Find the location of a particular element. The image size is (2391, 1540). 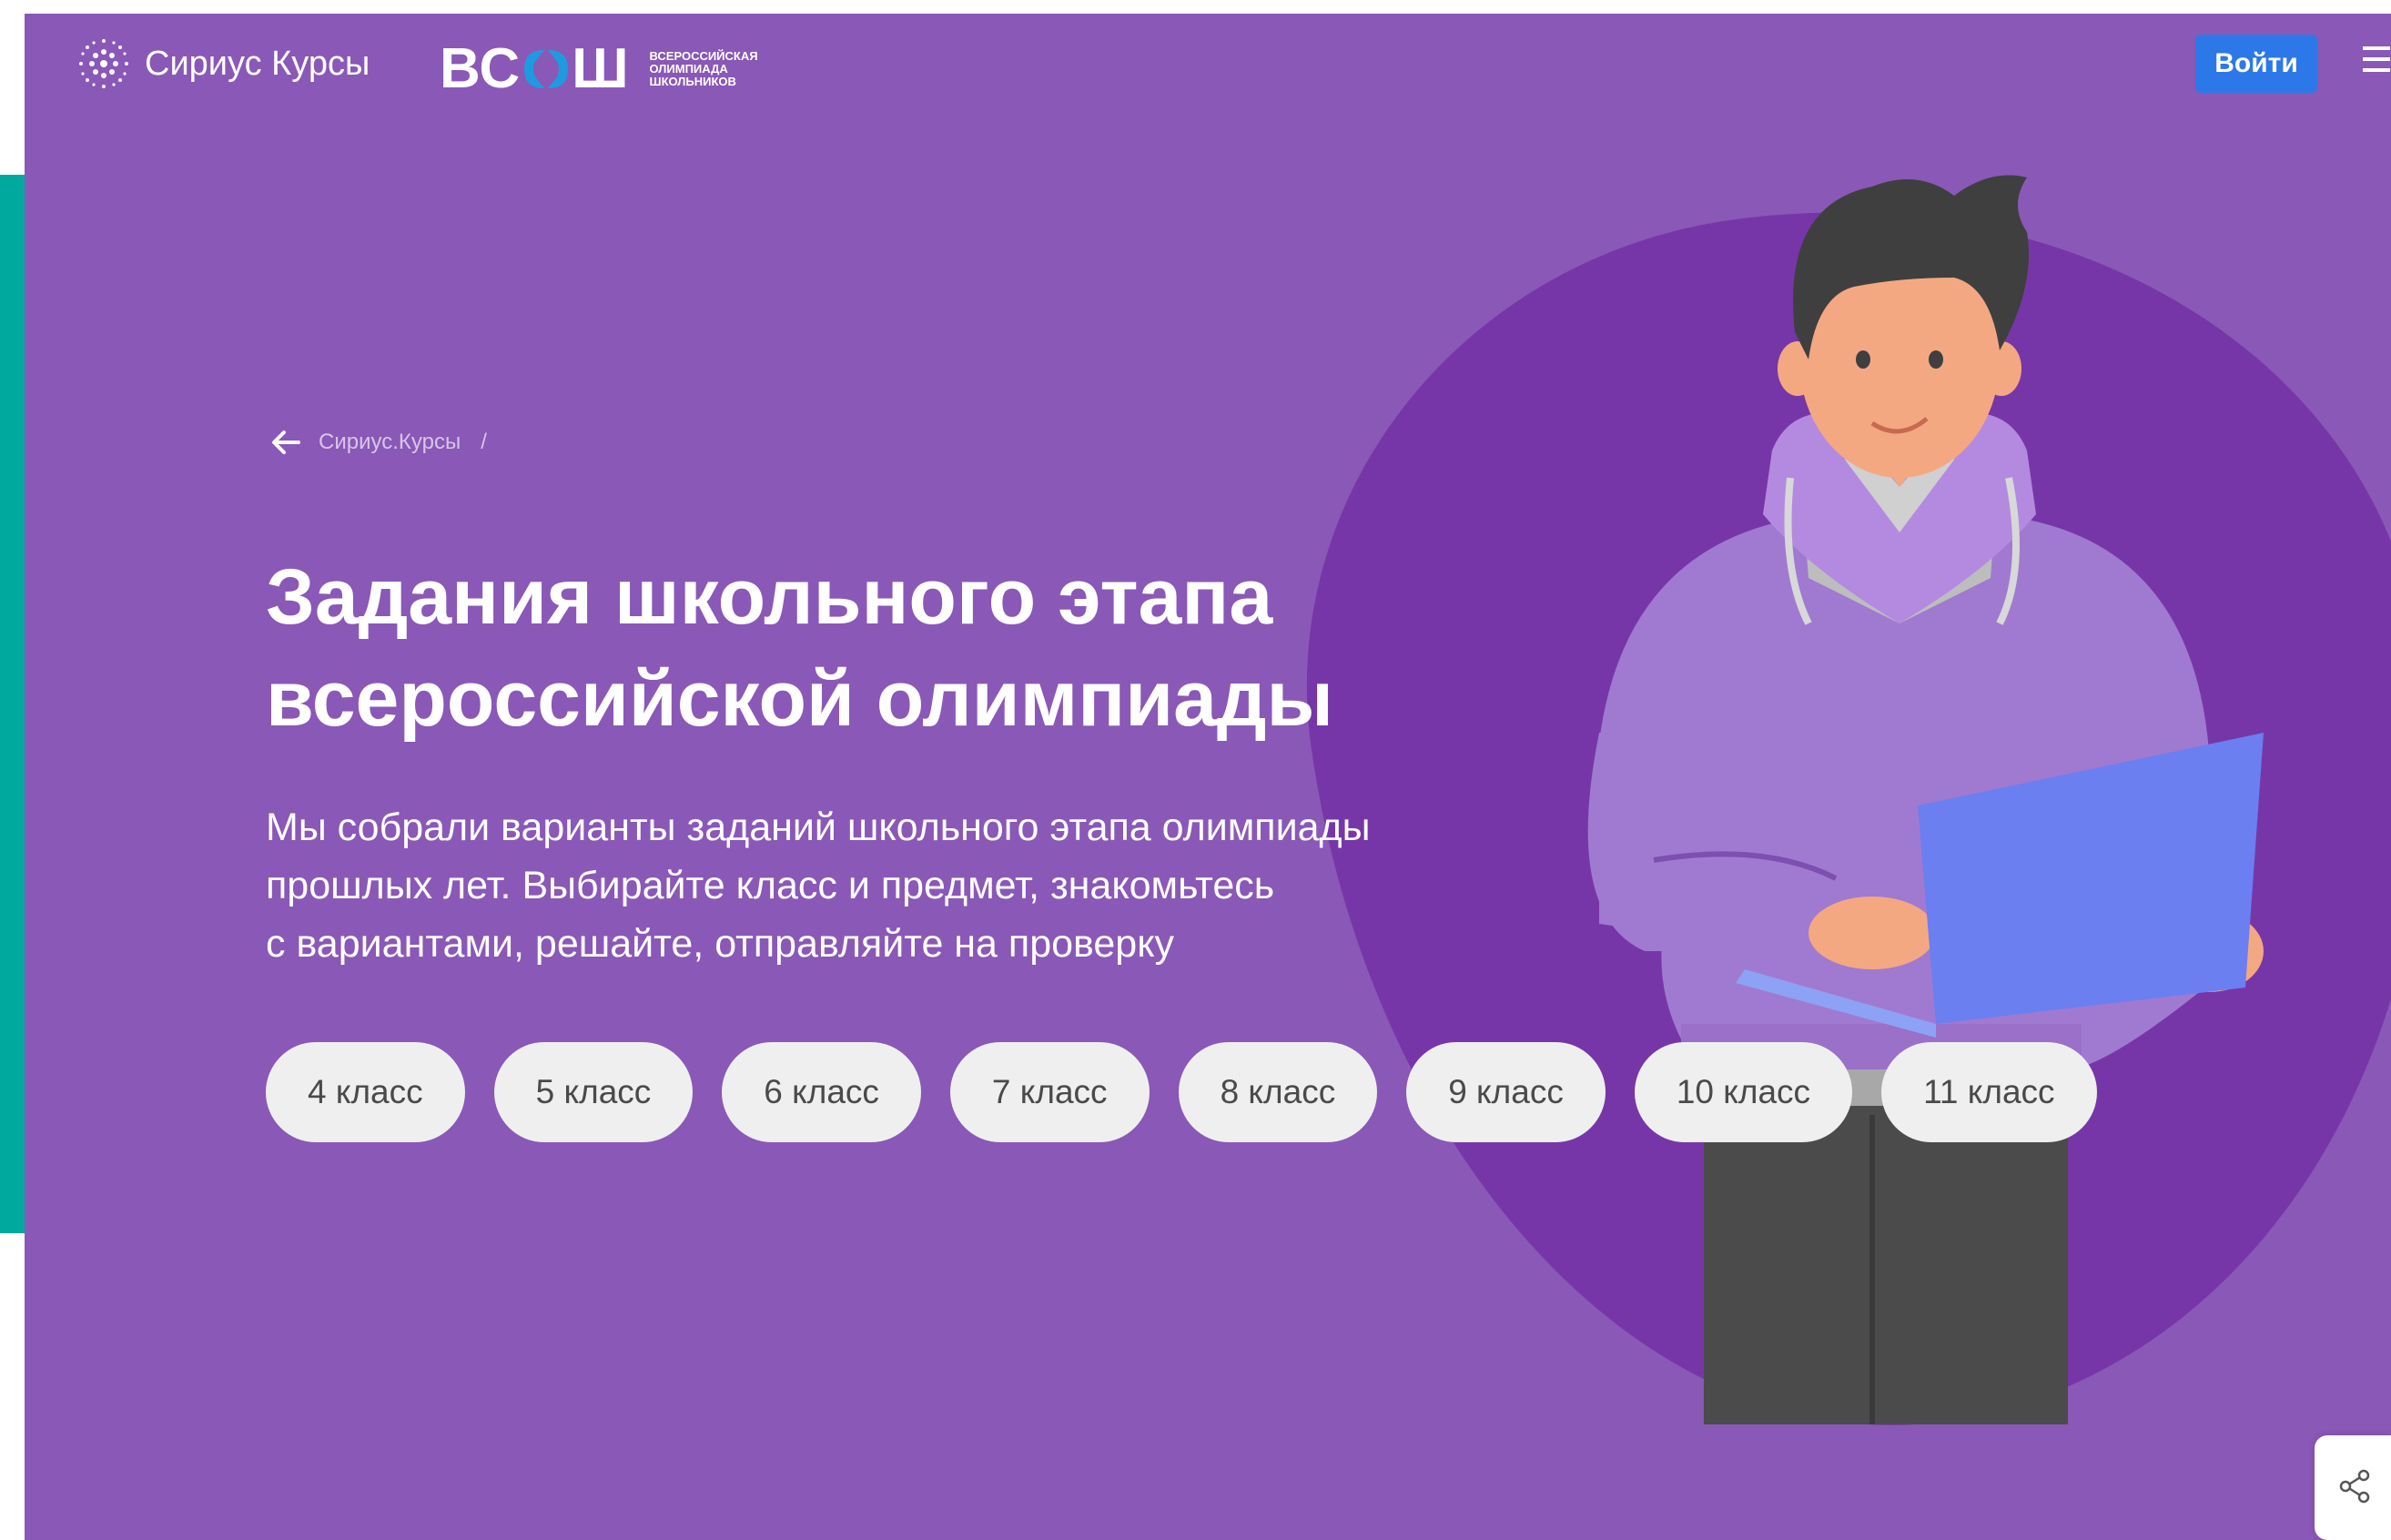

vsosh-full-line1: всероссийская is located at coordinates (703, 56).